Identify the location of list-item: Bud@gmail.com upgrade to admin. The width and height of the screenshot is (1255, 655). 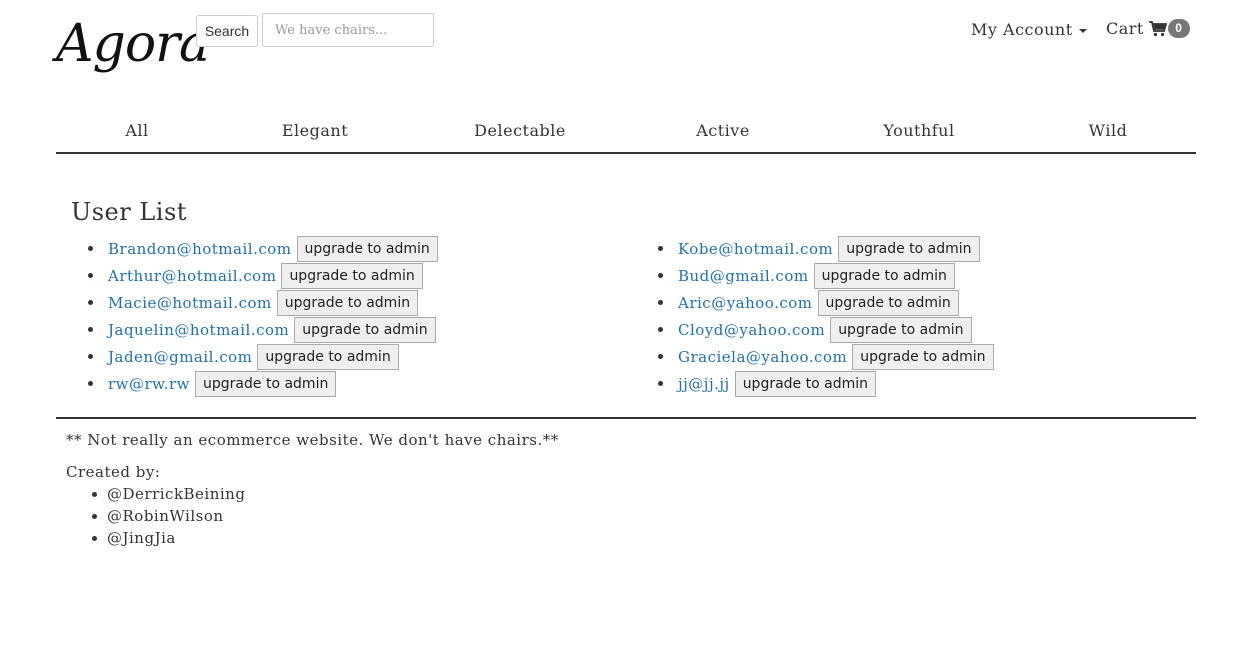
(817, 275).